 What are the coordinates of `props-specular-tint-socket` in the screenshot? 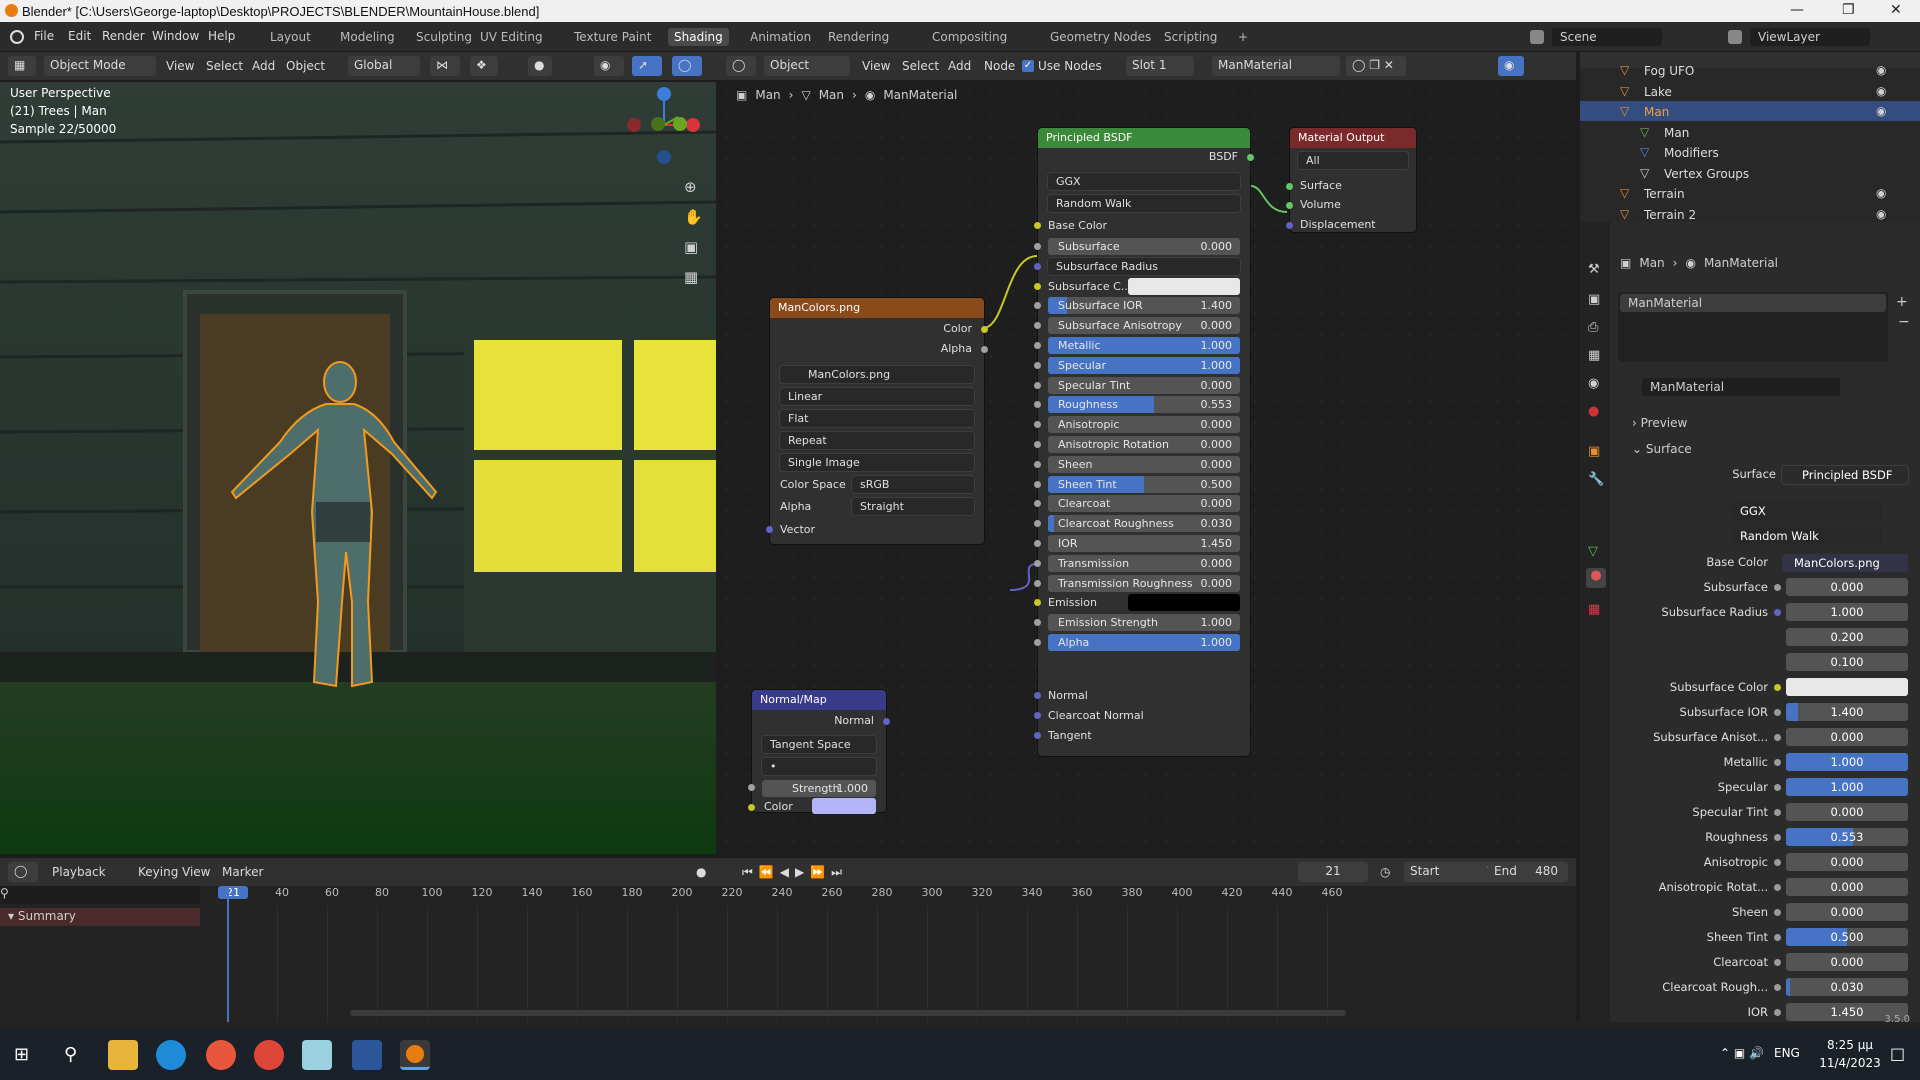 It's located at (1777, 812).